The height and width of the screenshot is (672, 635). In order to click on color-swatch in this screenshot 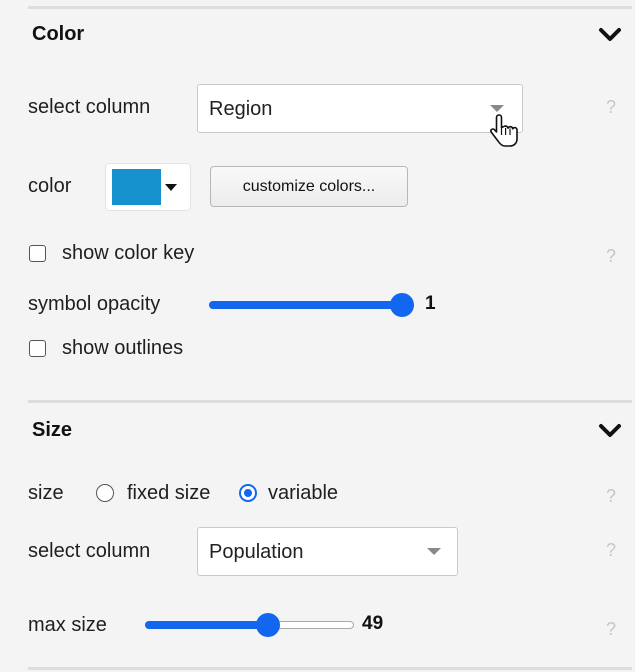, I will do `click(136, 187)`.